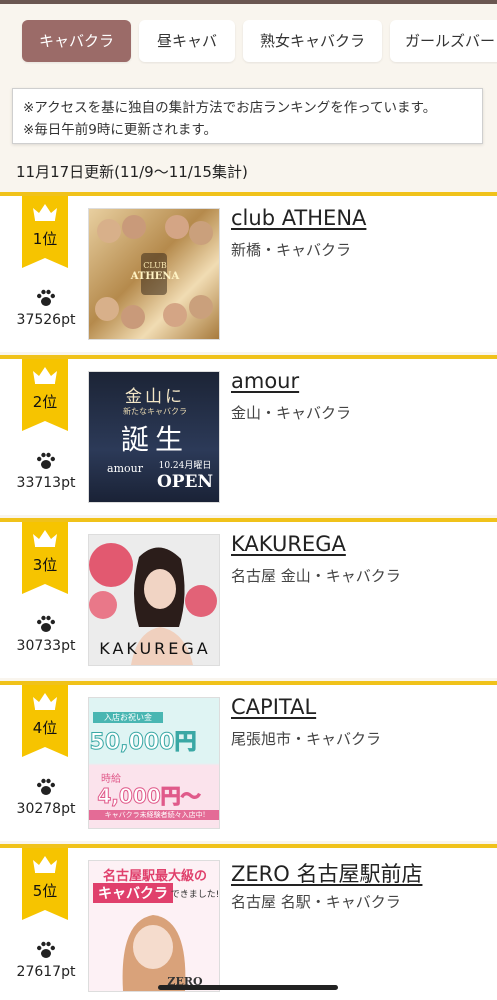 The image size is (497, 1000). I want to click on home-indicator, so click(248, 987).